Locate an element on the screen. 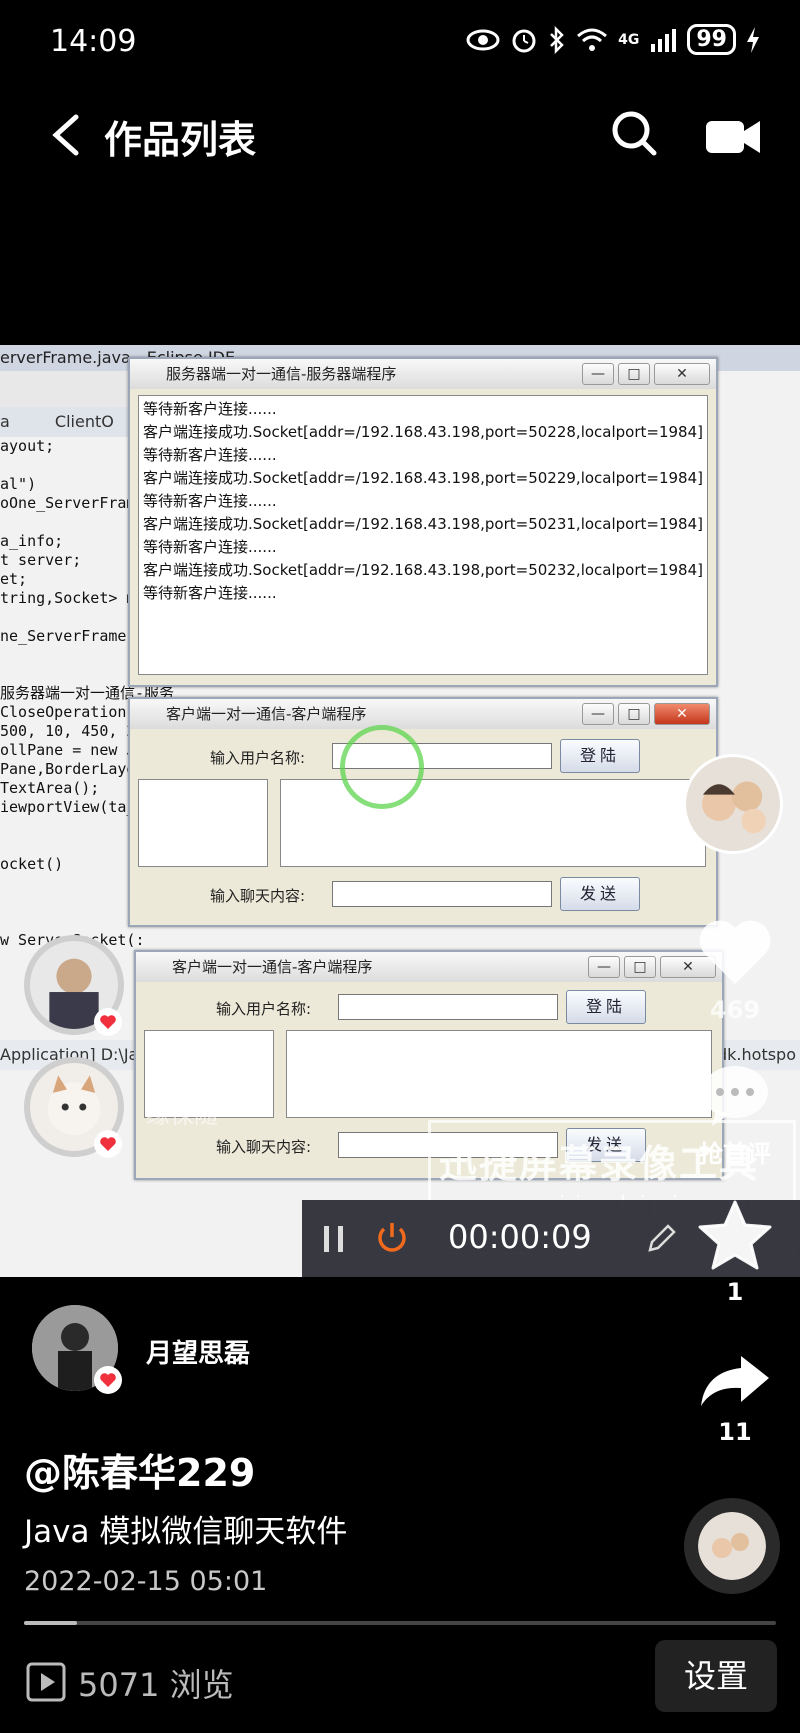  overlay-commenter-name: 缘保随 is located at coordinates (182, 1115).